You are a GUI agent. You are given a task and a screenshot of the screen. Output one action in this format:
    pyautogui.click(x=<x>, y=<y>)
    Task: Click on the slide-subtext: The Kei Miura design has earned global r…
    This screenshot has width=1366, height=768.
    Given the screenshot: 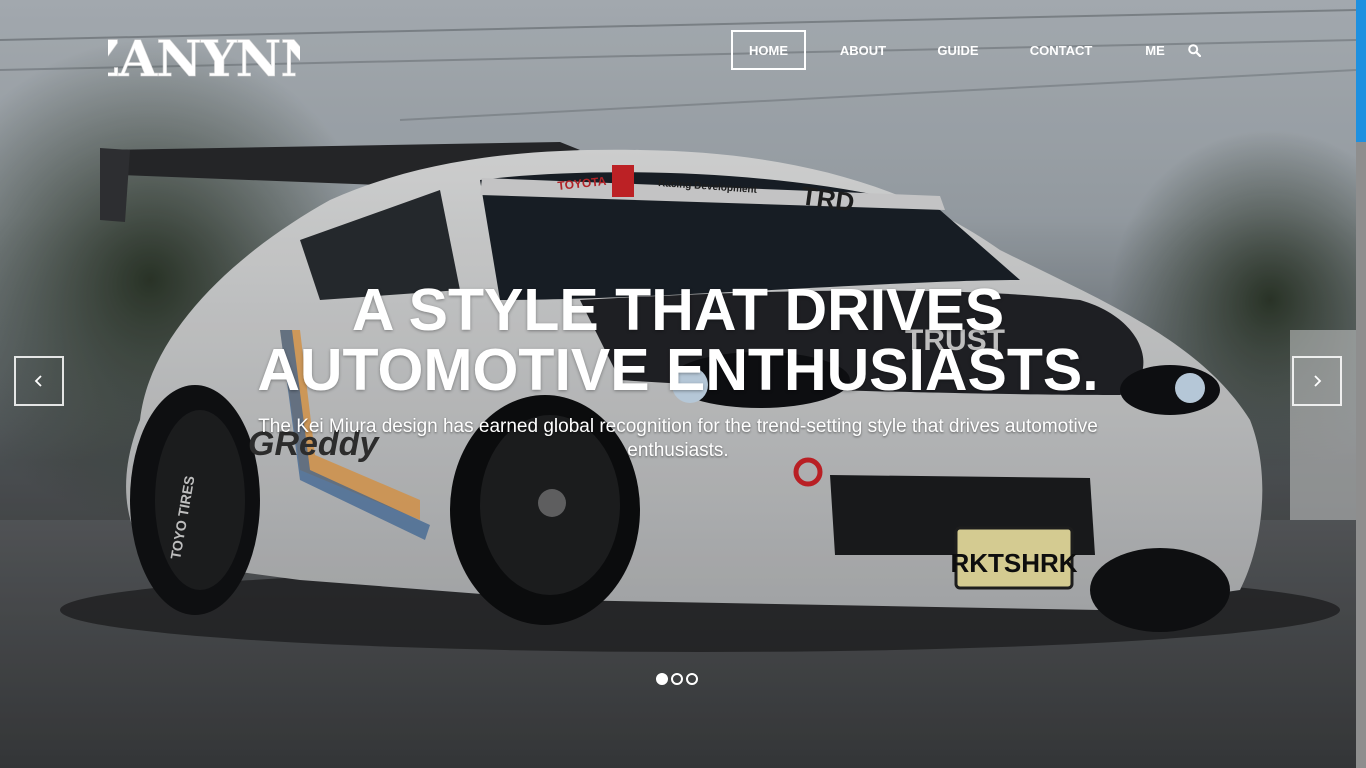 What is the action you would take?
    pyautogui.click(x=678, y=438)
    